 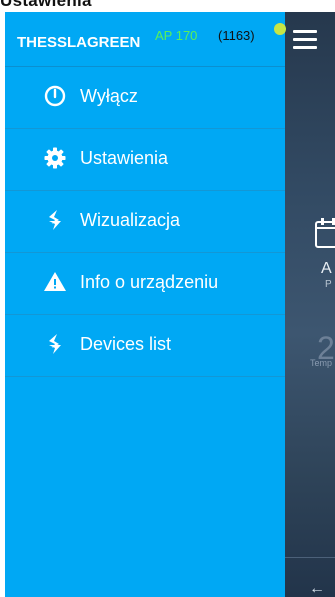 What do you see at coordinates (145, 39) in the screenshot?
I see `drawer-header: THESSLAGREEN AP 170 (1163)` at bounding box center [145, 39].